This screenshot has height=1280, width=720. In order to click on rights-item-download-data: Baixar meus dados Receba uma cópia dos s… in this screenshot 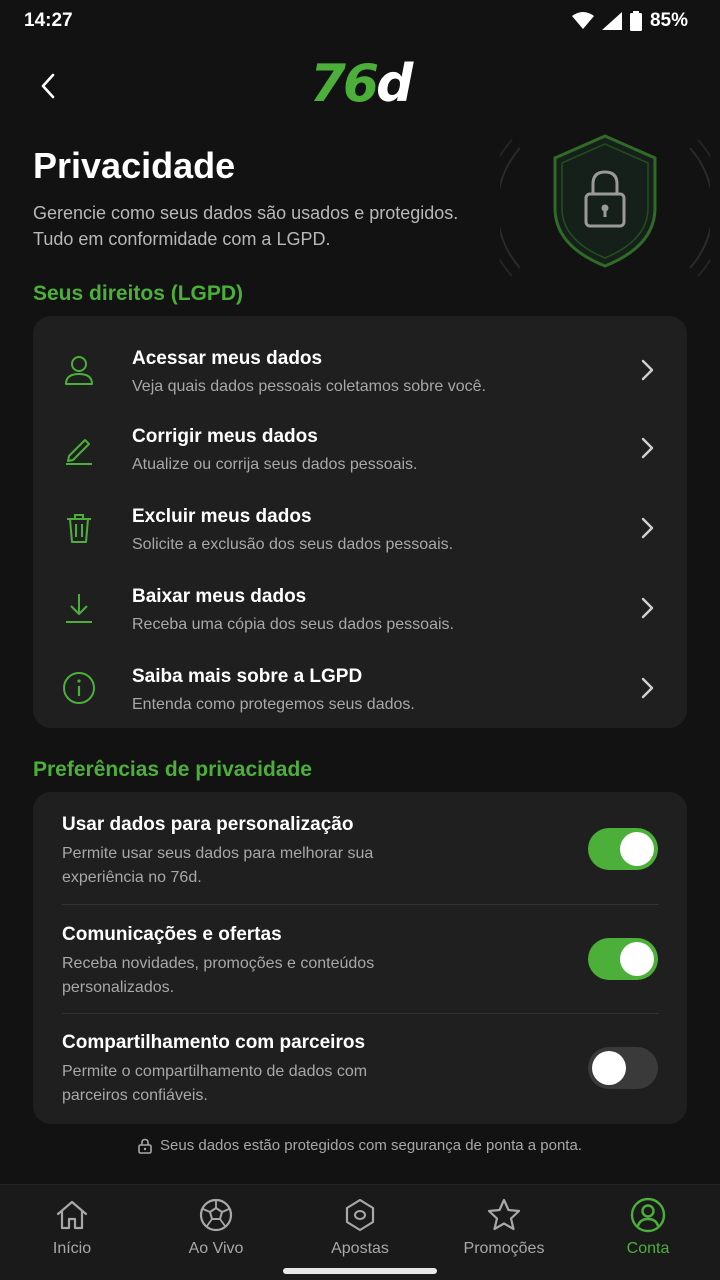, I will do `click(360, 606)`.